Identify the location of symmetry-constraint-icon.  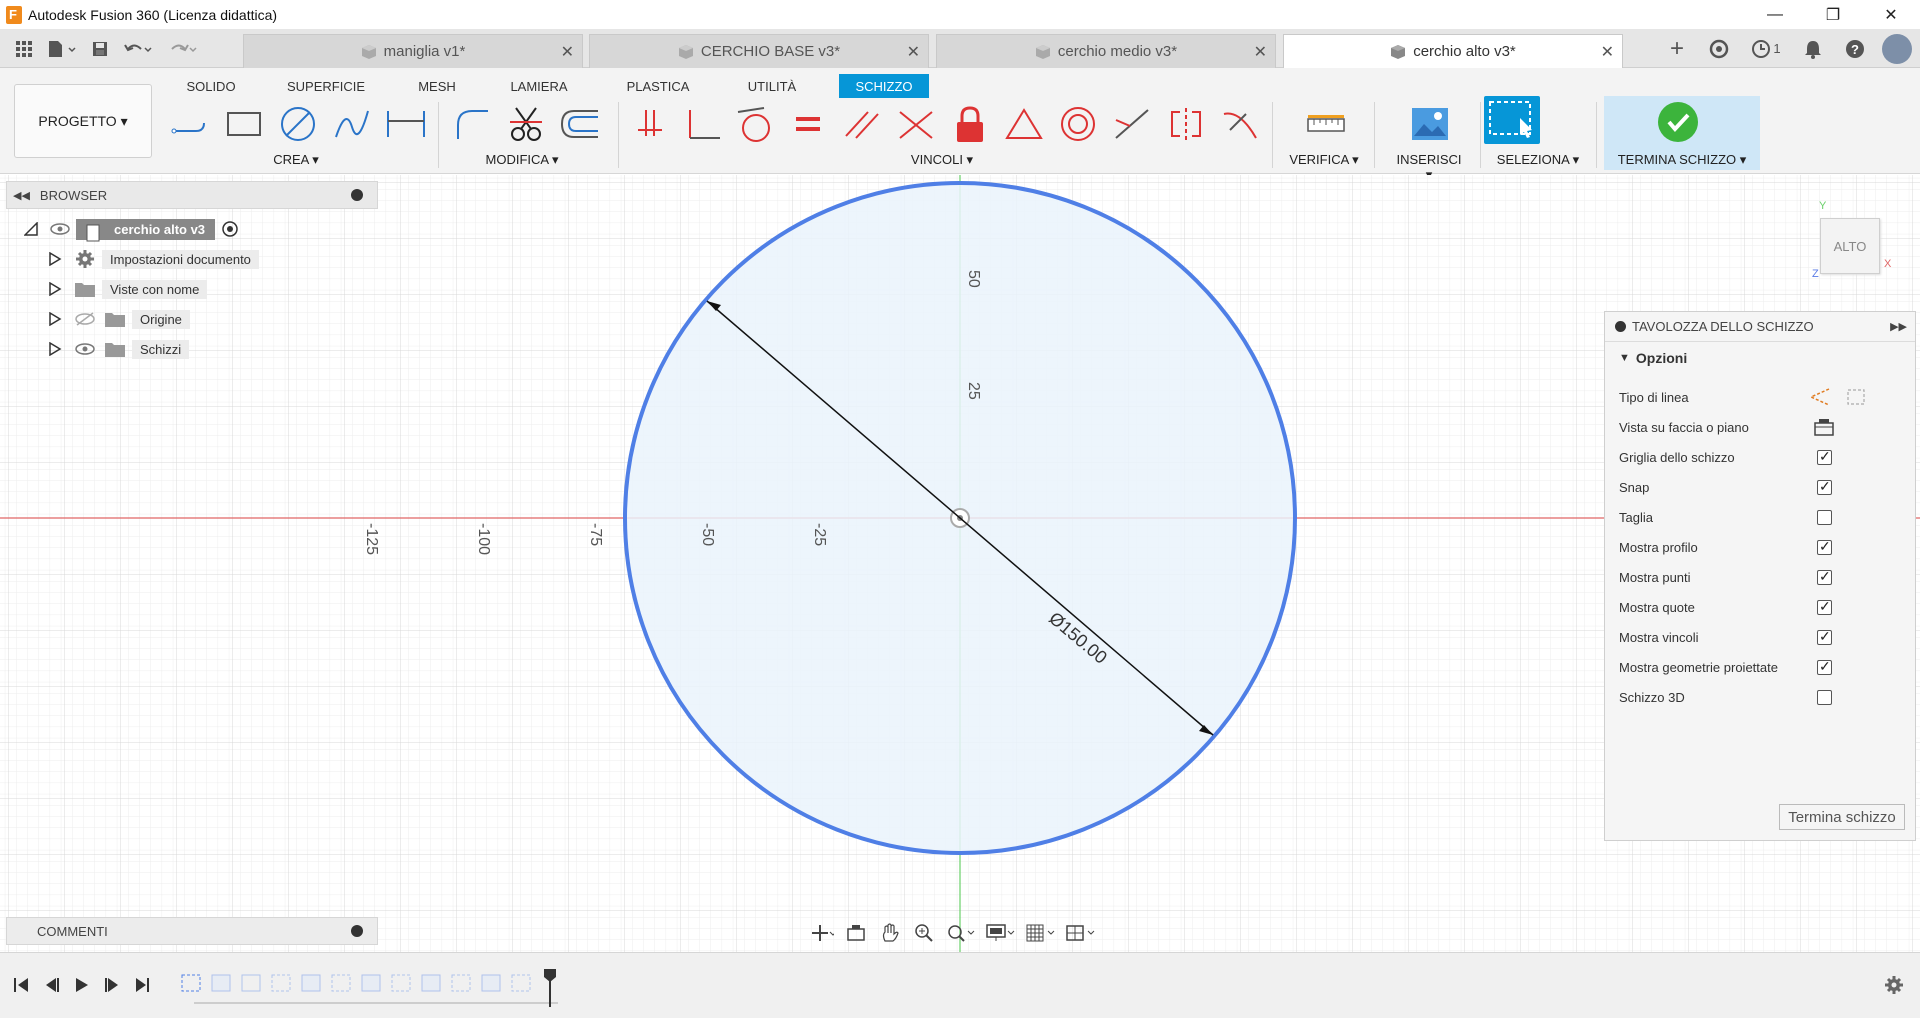
(1186, 124).